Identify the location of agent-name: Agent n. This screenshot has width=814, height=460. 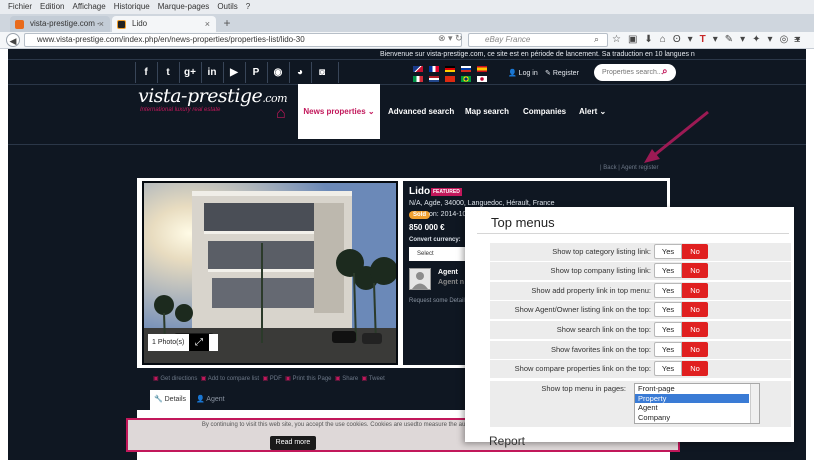
(451, 282).